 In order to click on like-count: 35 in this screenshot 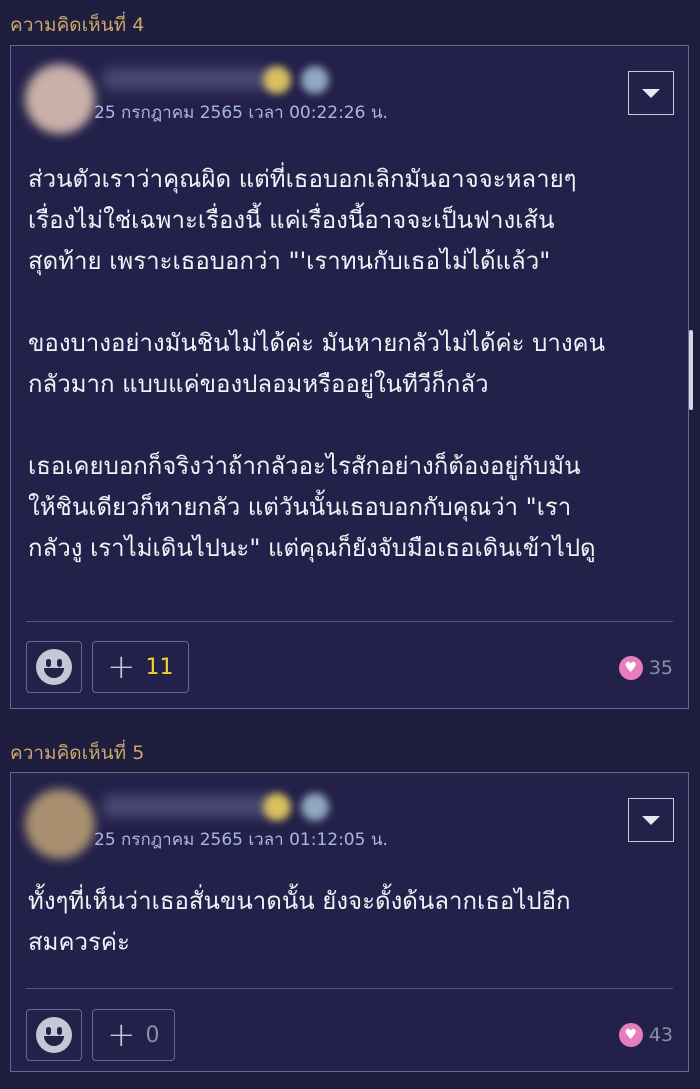, I will do `click(660, 668)`.